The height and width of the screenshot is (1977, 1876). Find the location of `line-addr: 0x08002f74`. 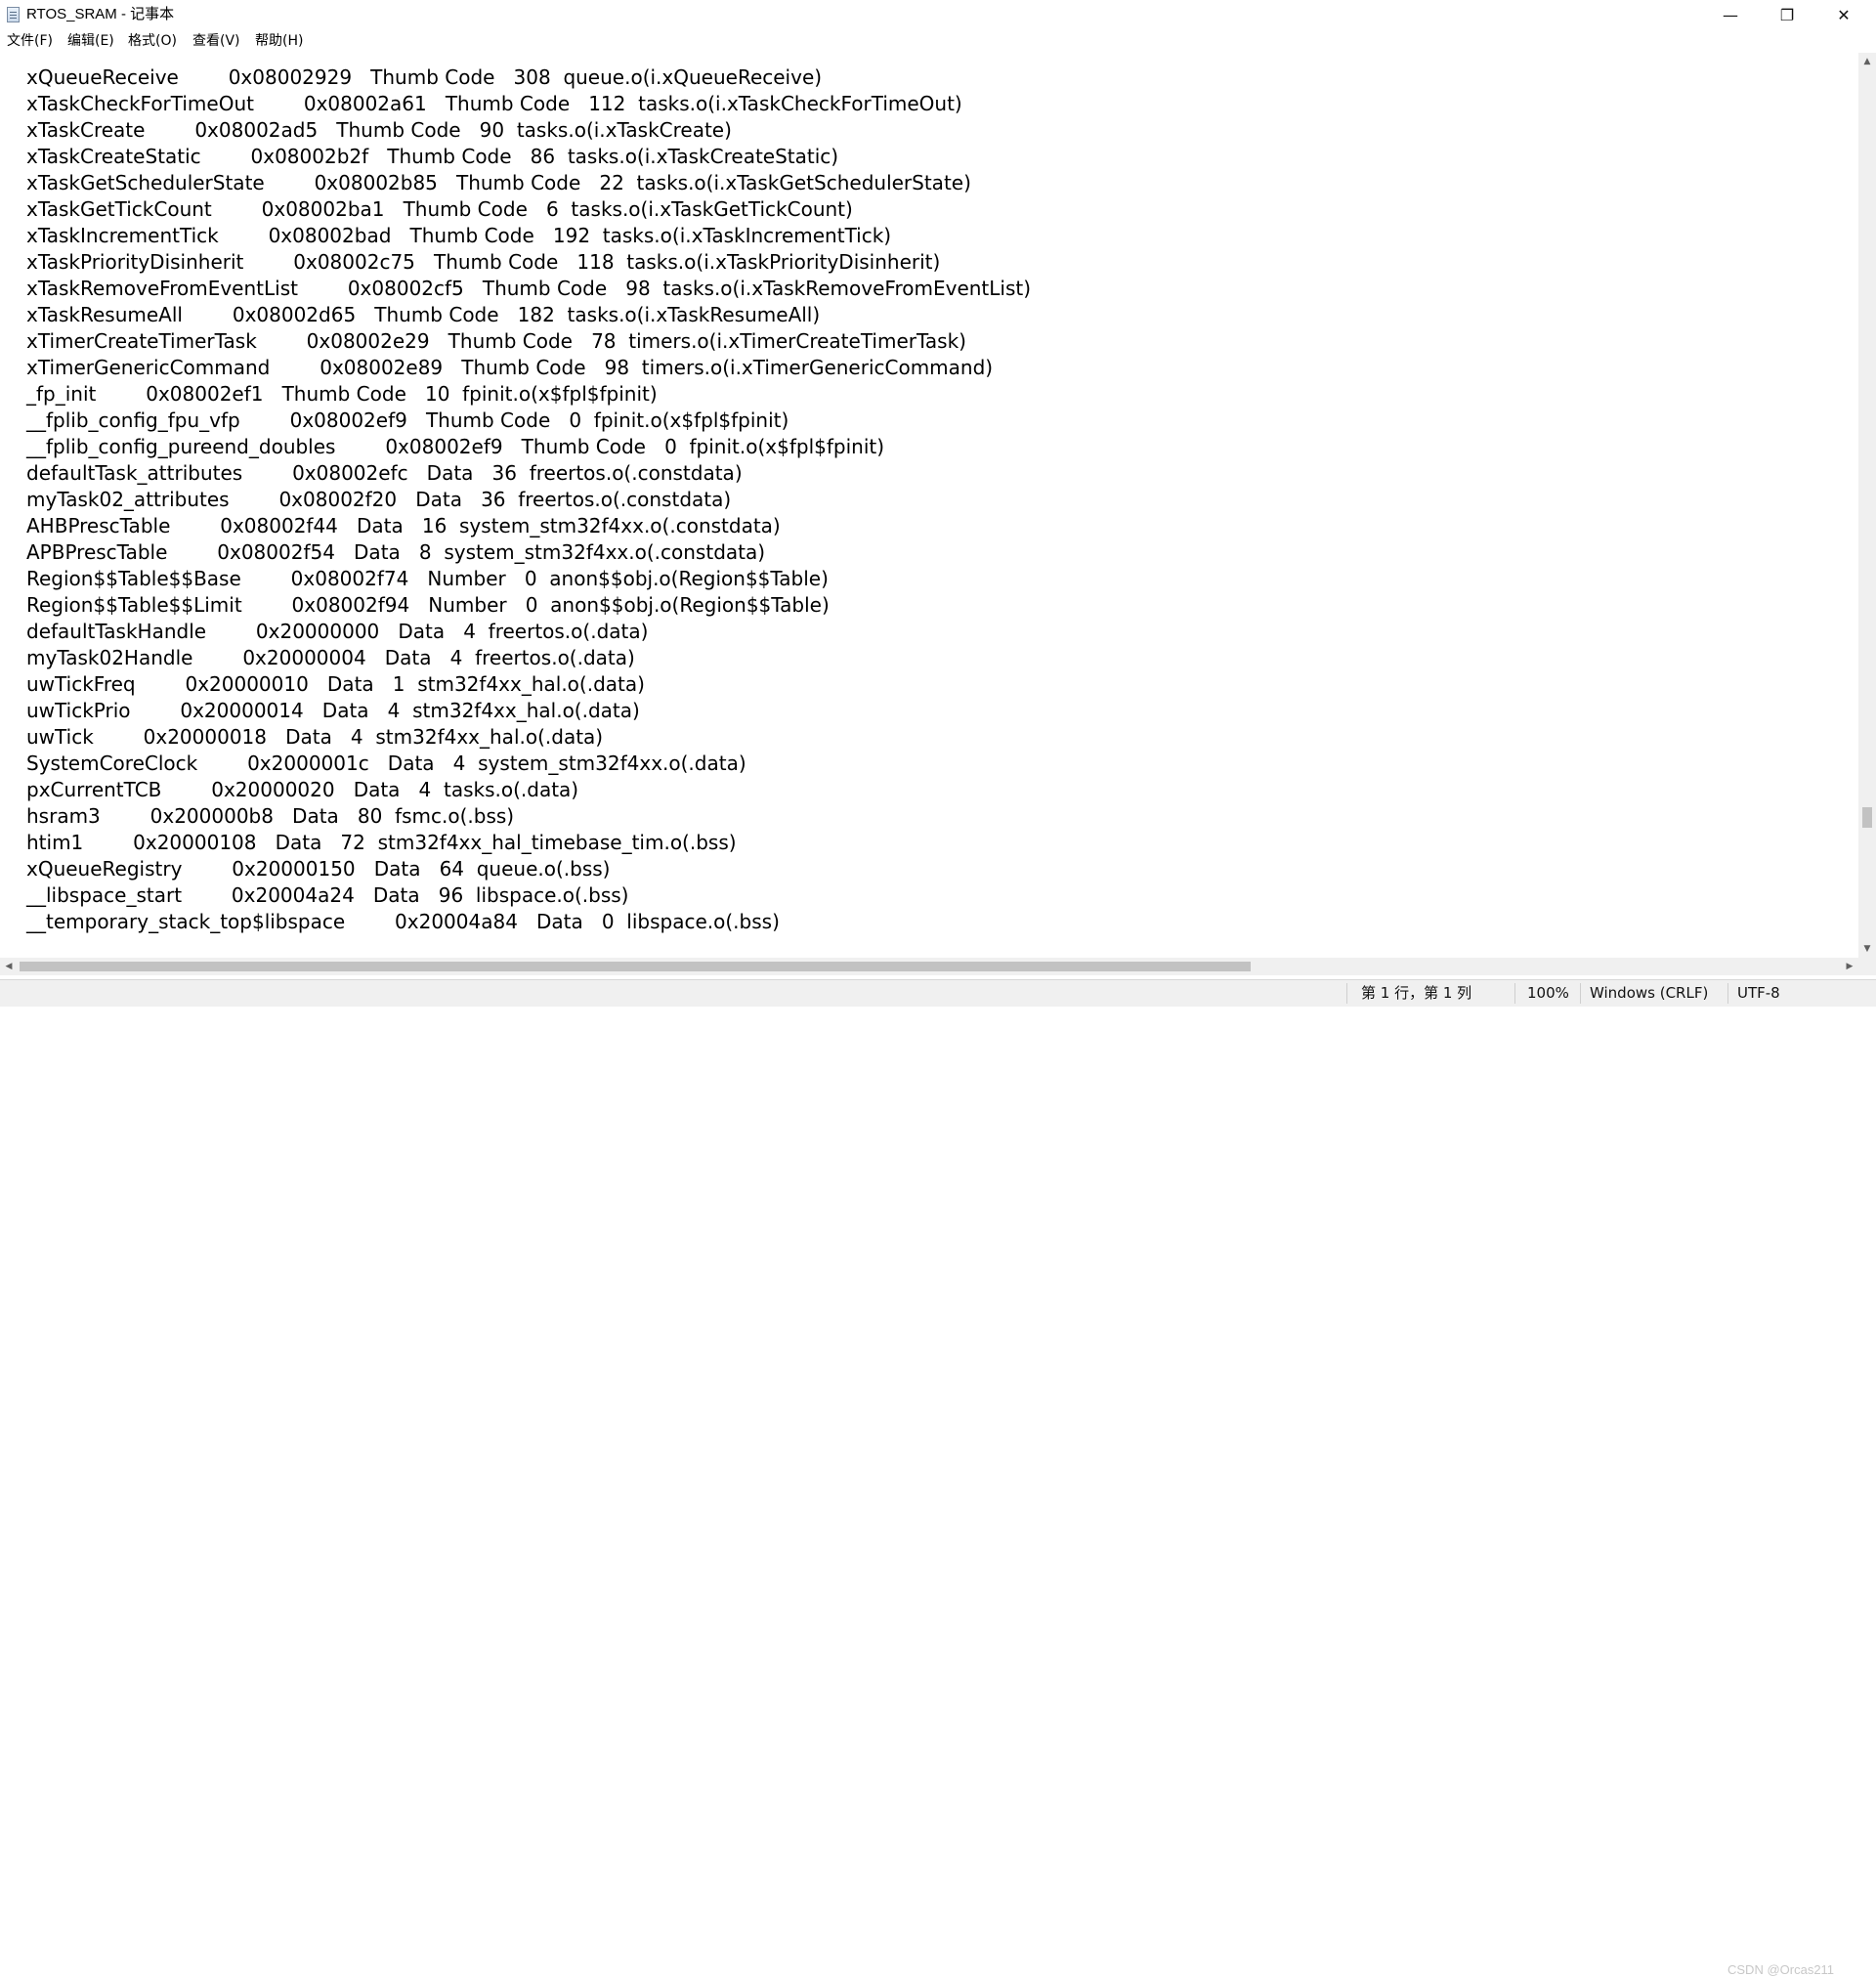

line-addr: 0x08002f74 is located at coordinates (349, 578).